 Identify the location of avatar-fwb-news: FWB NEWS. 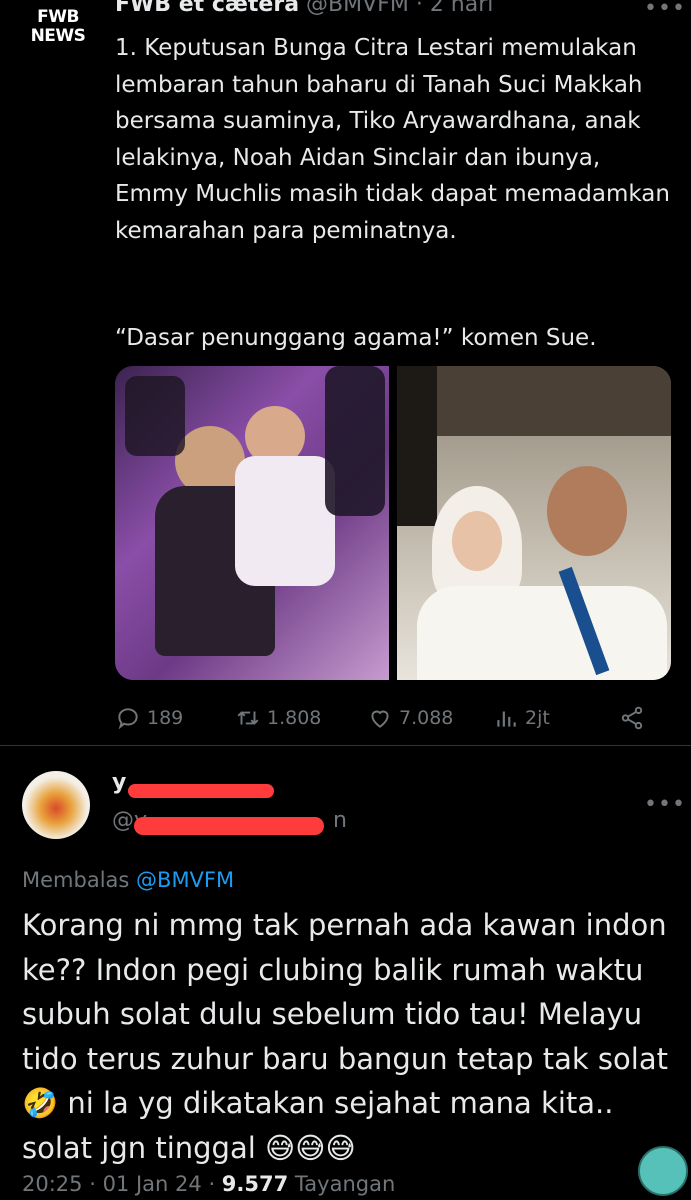
(58, 27).